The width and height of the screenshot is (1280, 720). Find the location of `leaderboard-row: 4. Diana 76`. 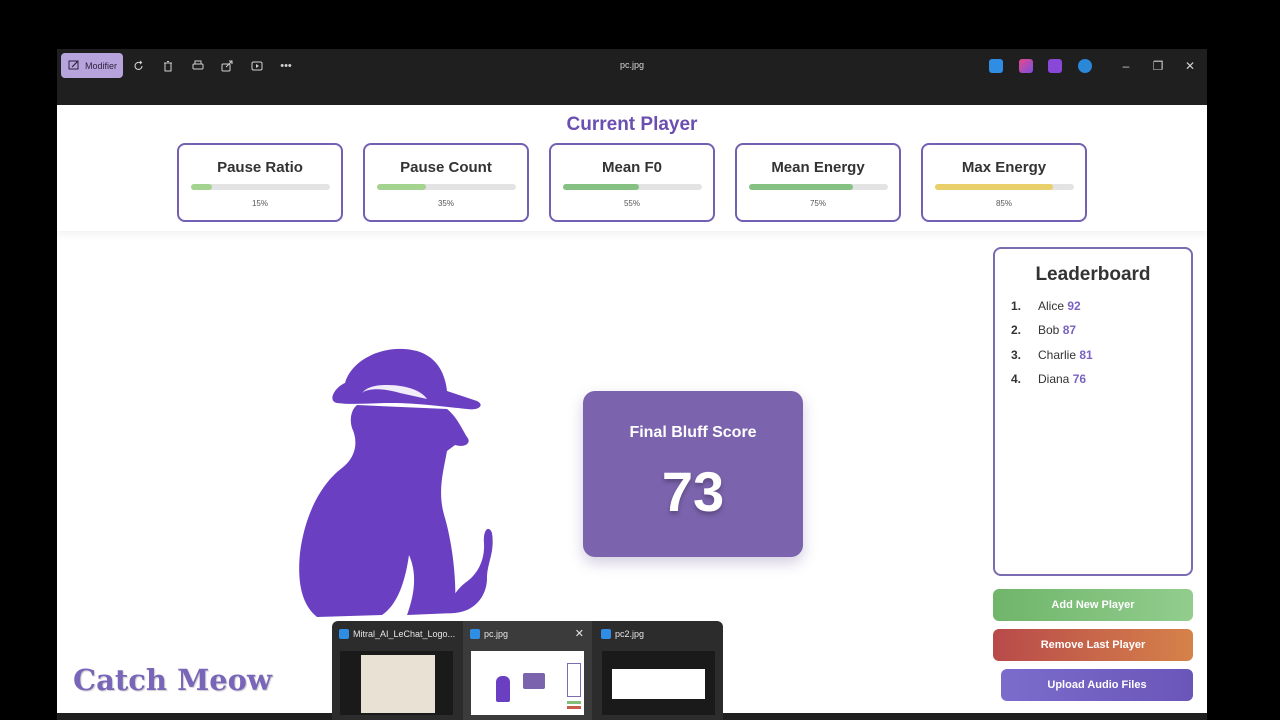

leaderboard-row: 4. Diana 76 is located at coordinates (1096, 379).